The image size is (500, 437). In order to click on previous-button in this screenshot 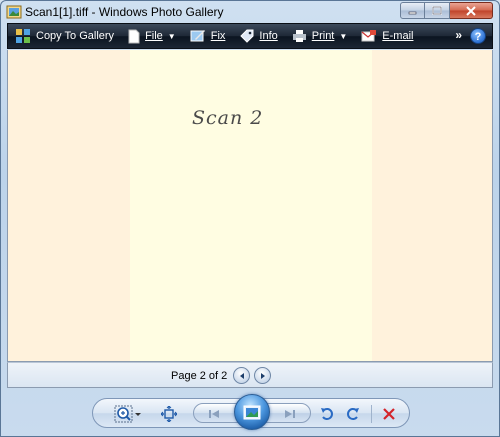, I will do `click(214, 414)`.